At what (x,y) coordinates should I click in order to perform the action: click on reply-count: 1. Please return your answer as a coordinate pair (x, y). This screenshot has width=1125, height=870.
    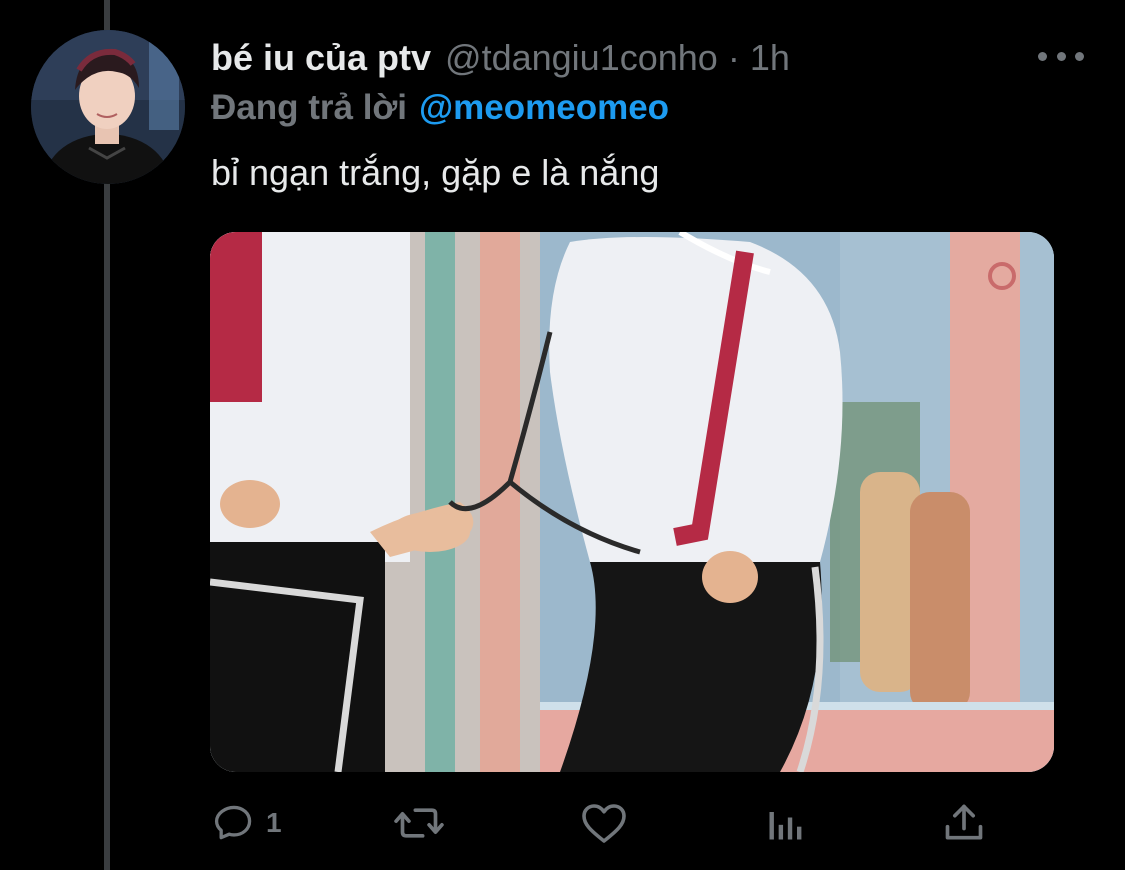
    Looking at the image, I should click on (274, 822).